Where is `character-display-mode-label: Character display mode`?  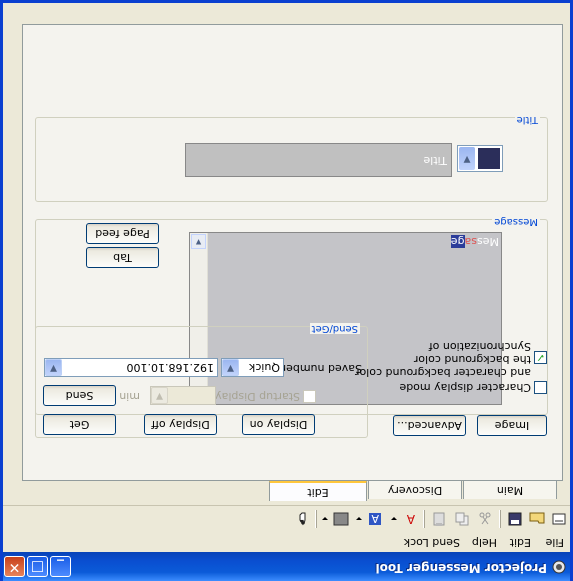
character-display-mode-label: Character display mode is located at coordinates (465, 387).